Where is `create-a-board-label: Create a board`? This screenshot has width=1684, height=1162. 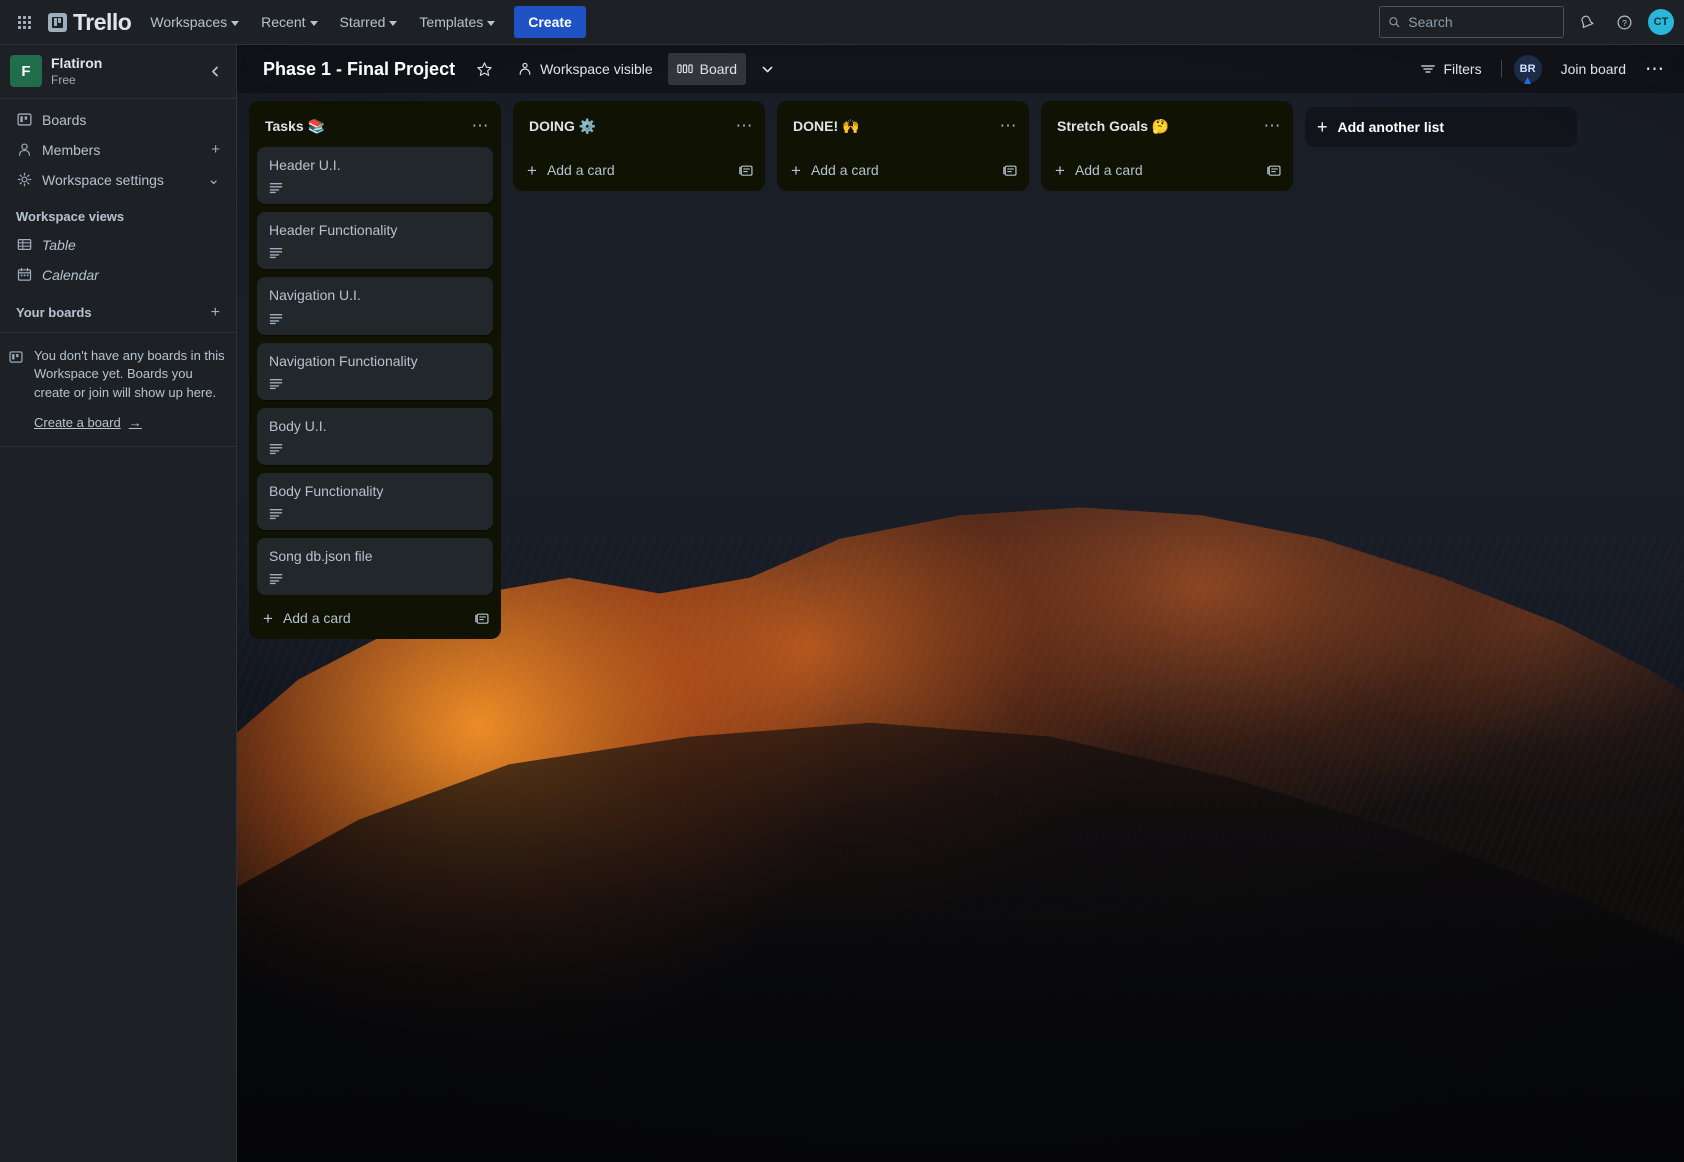
create-a-board-label: Create a board is located at coordinates (77, 423).